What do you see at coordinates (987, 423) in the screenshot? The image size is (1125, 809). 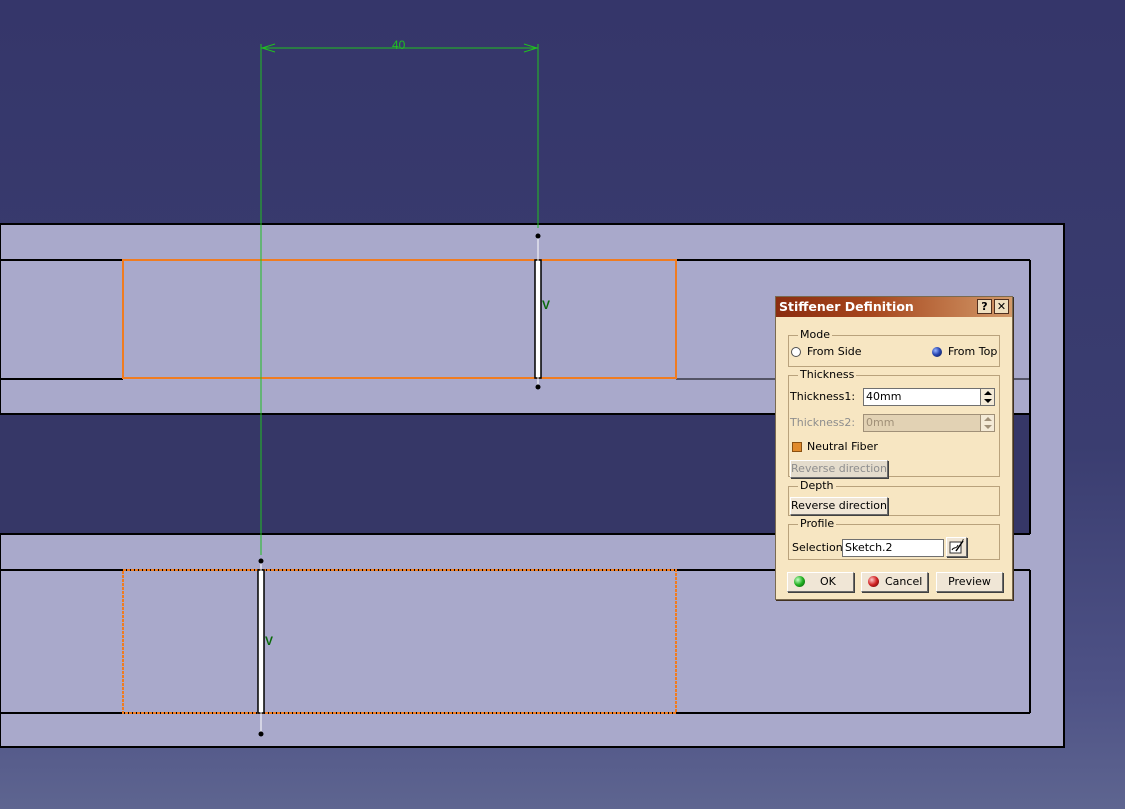 I see `thickness2-spinner` at bounding box center [987, 423].